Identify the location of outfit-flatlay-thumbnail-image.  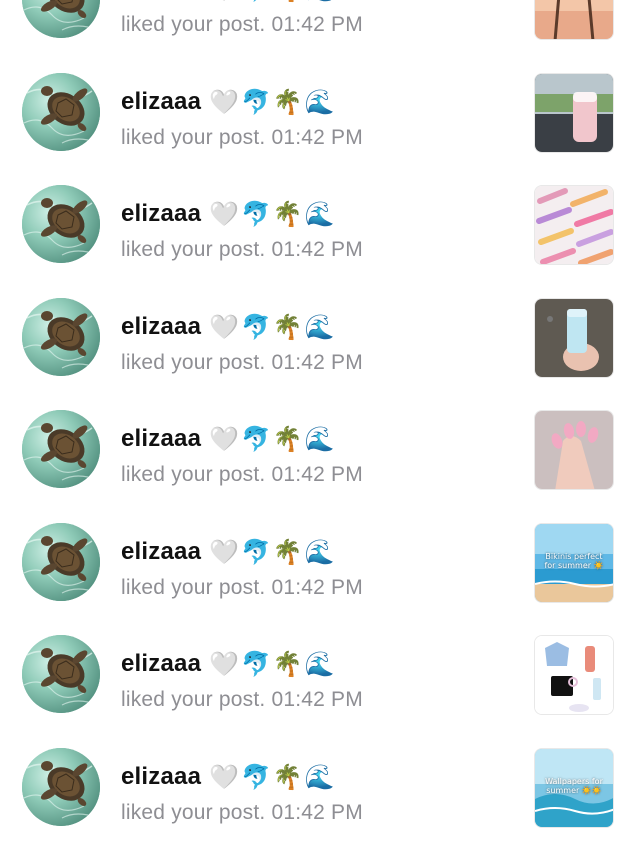
(574, 675).